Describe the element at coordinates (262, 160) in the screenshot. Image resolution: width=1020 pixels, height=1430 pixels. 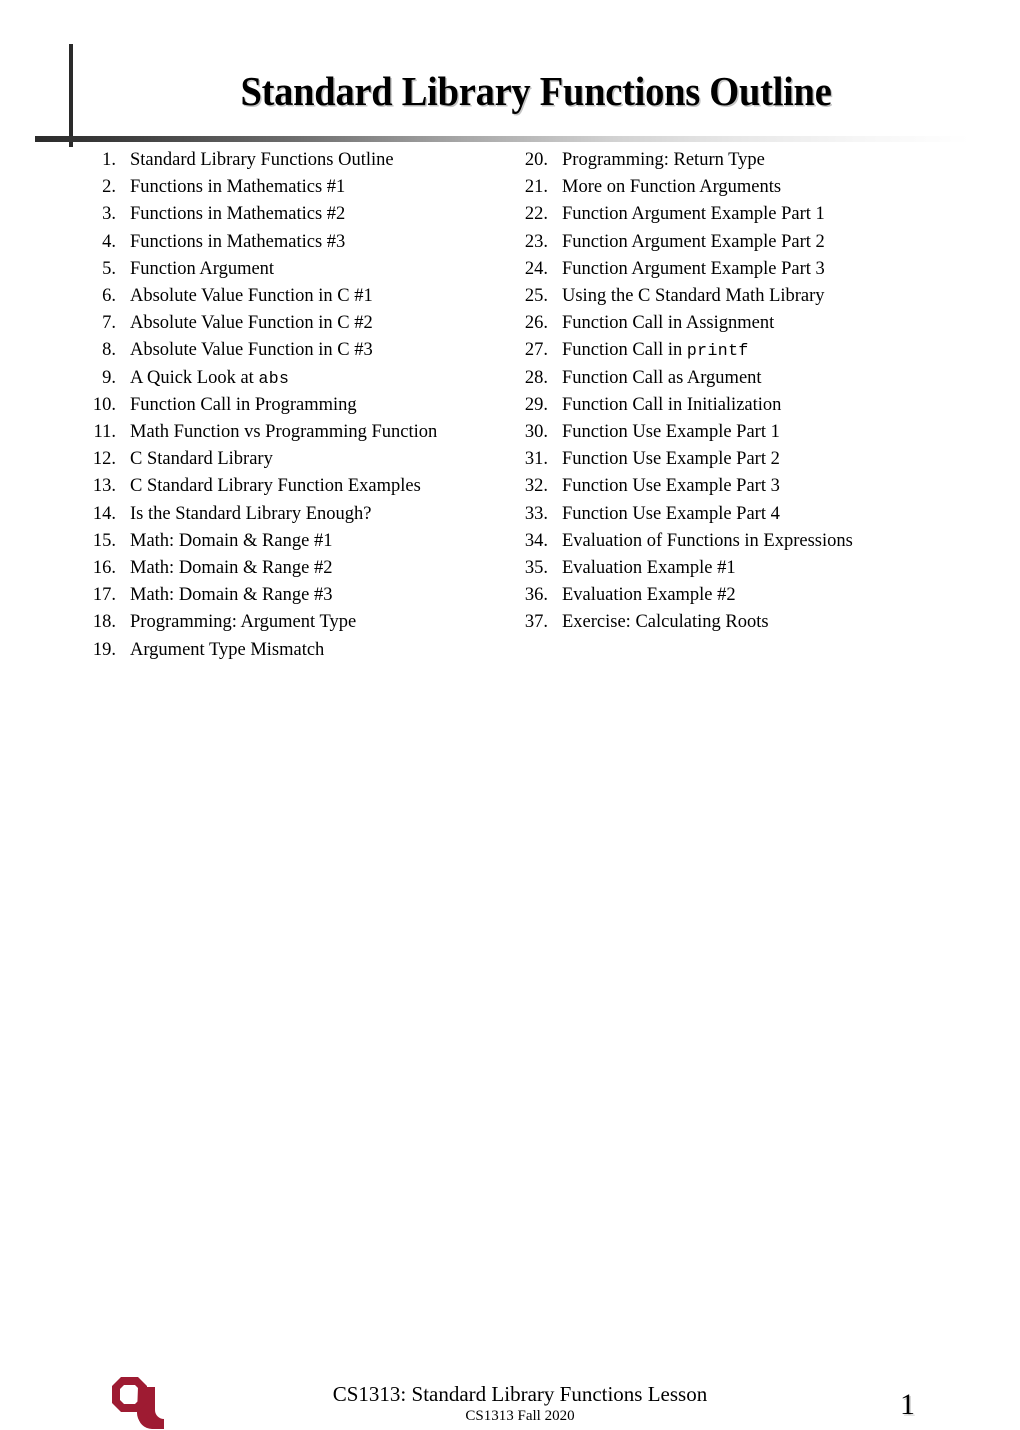
I see `outline-item-label: Standard Library Functions Outline` at that location.